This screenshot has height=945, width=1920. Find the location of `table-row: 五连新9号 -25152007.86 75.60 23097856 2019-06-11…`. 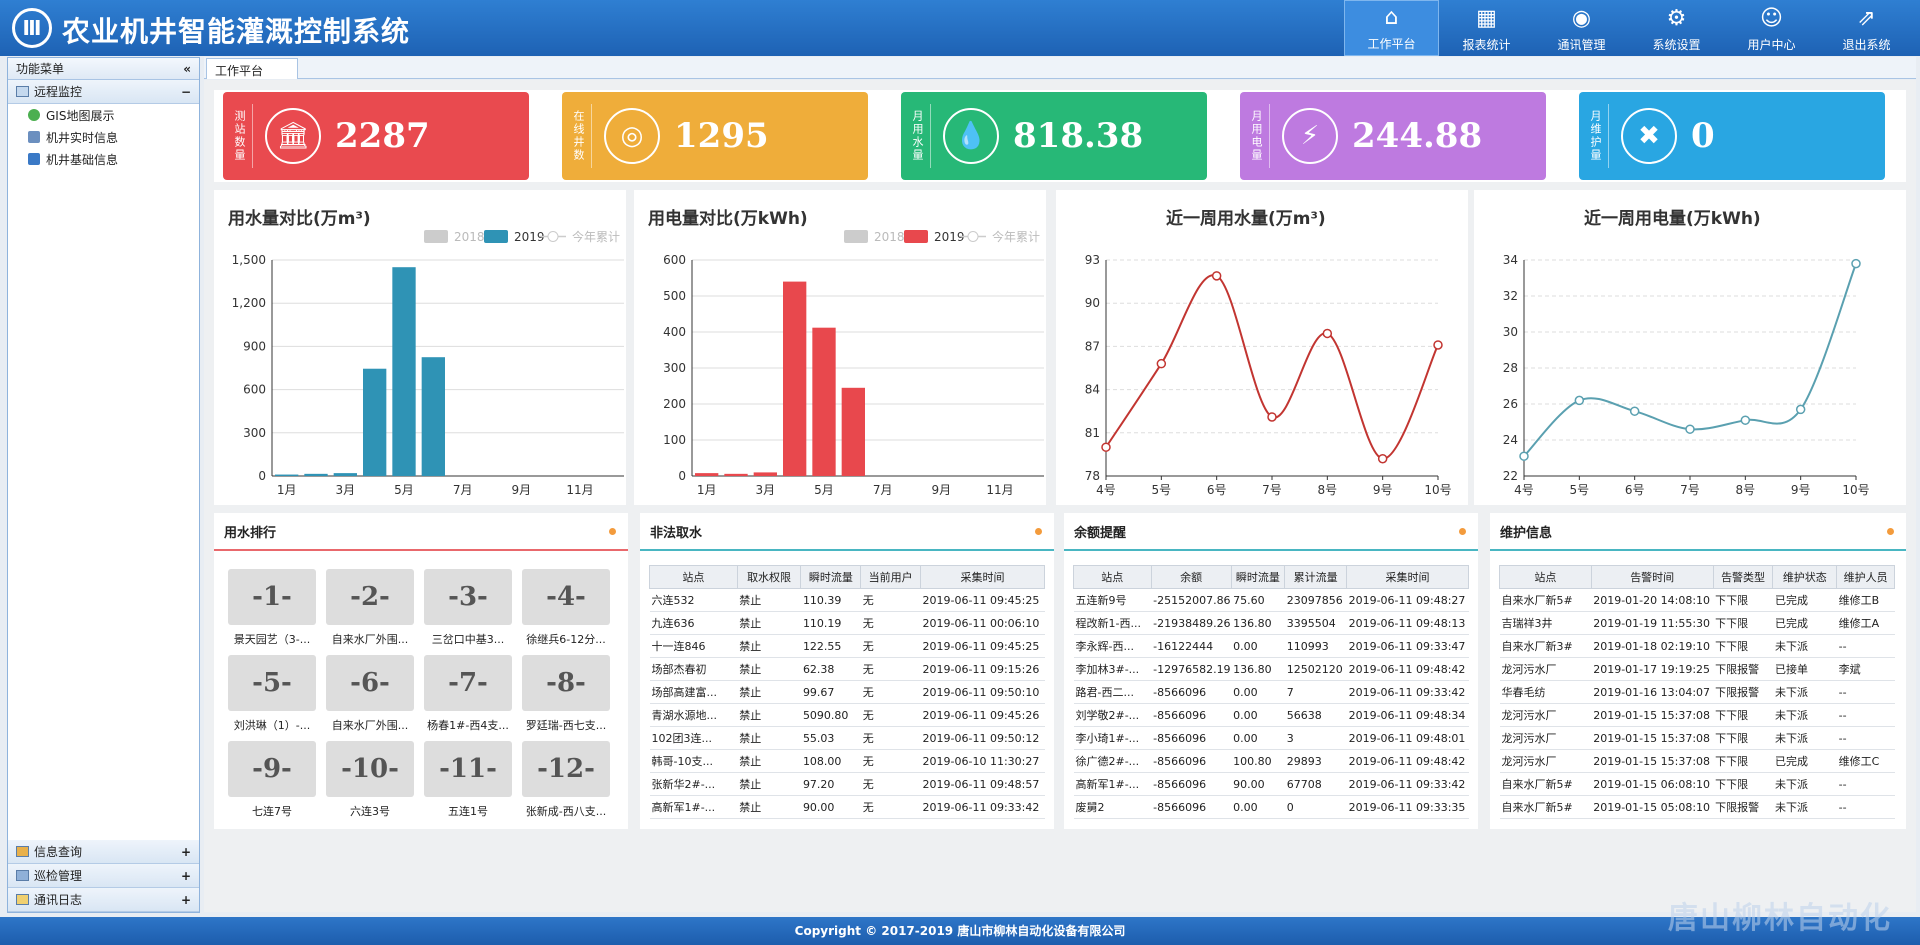

table-row: 五连新9号 -25152007.86 75.60 23097856 2019-06-11… is located at coordinates (1271, 600).